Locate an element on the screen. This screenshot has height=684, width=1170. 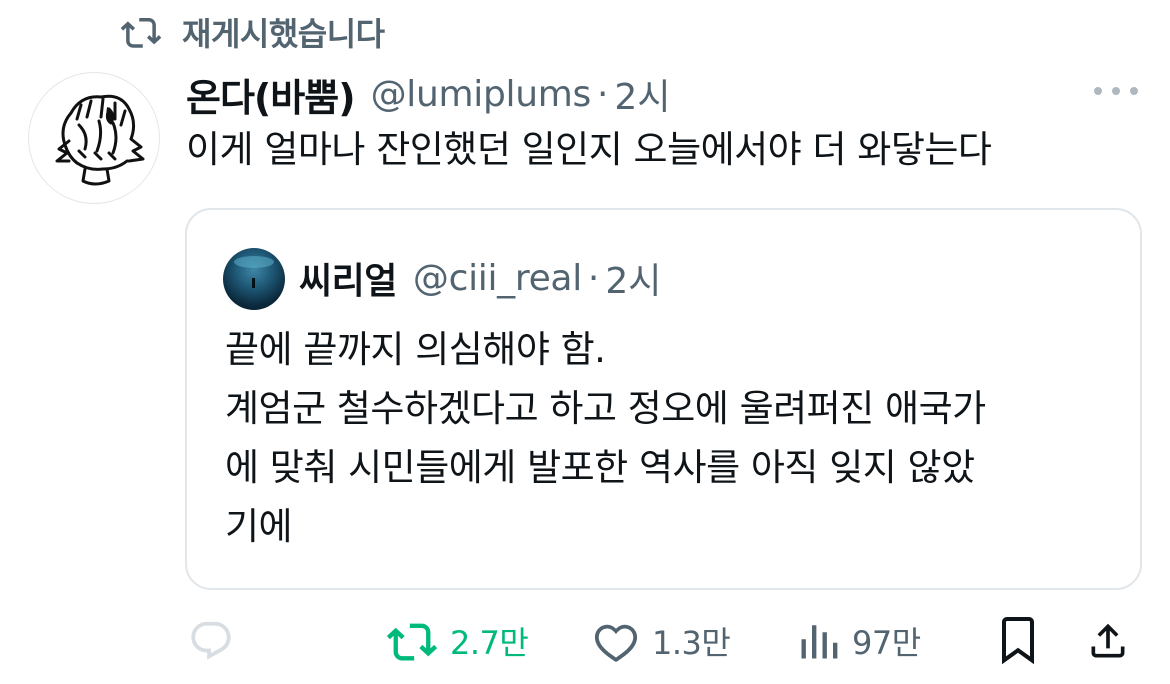
author-avatar is located at coordinates (94, 138).